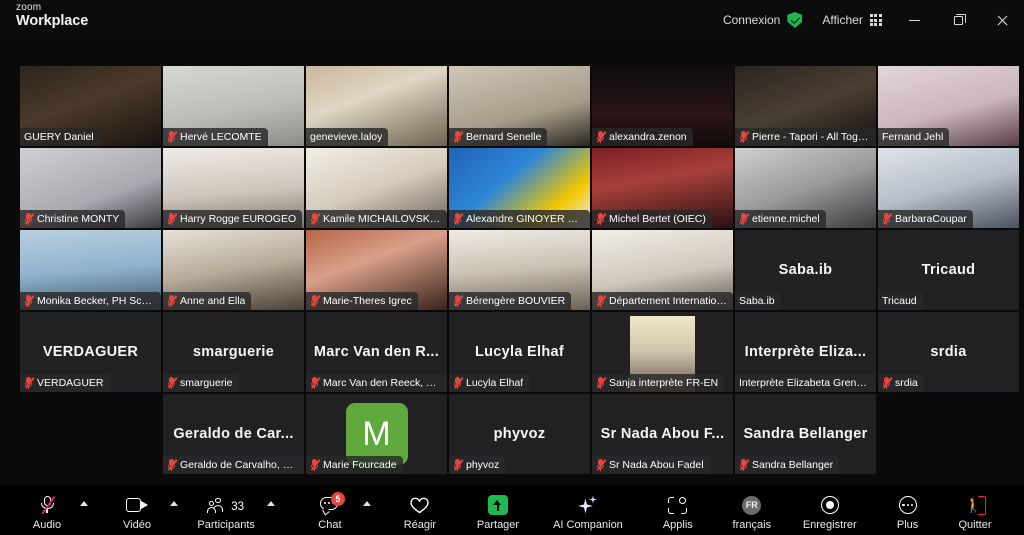 Image resolution: width=1024 pixels, height=535 pixels. What do you see at coordinates (914, 136) in the screenshot?
I see `participant-name-bar: Fernand Jehl` at bounding box center [914, 136].